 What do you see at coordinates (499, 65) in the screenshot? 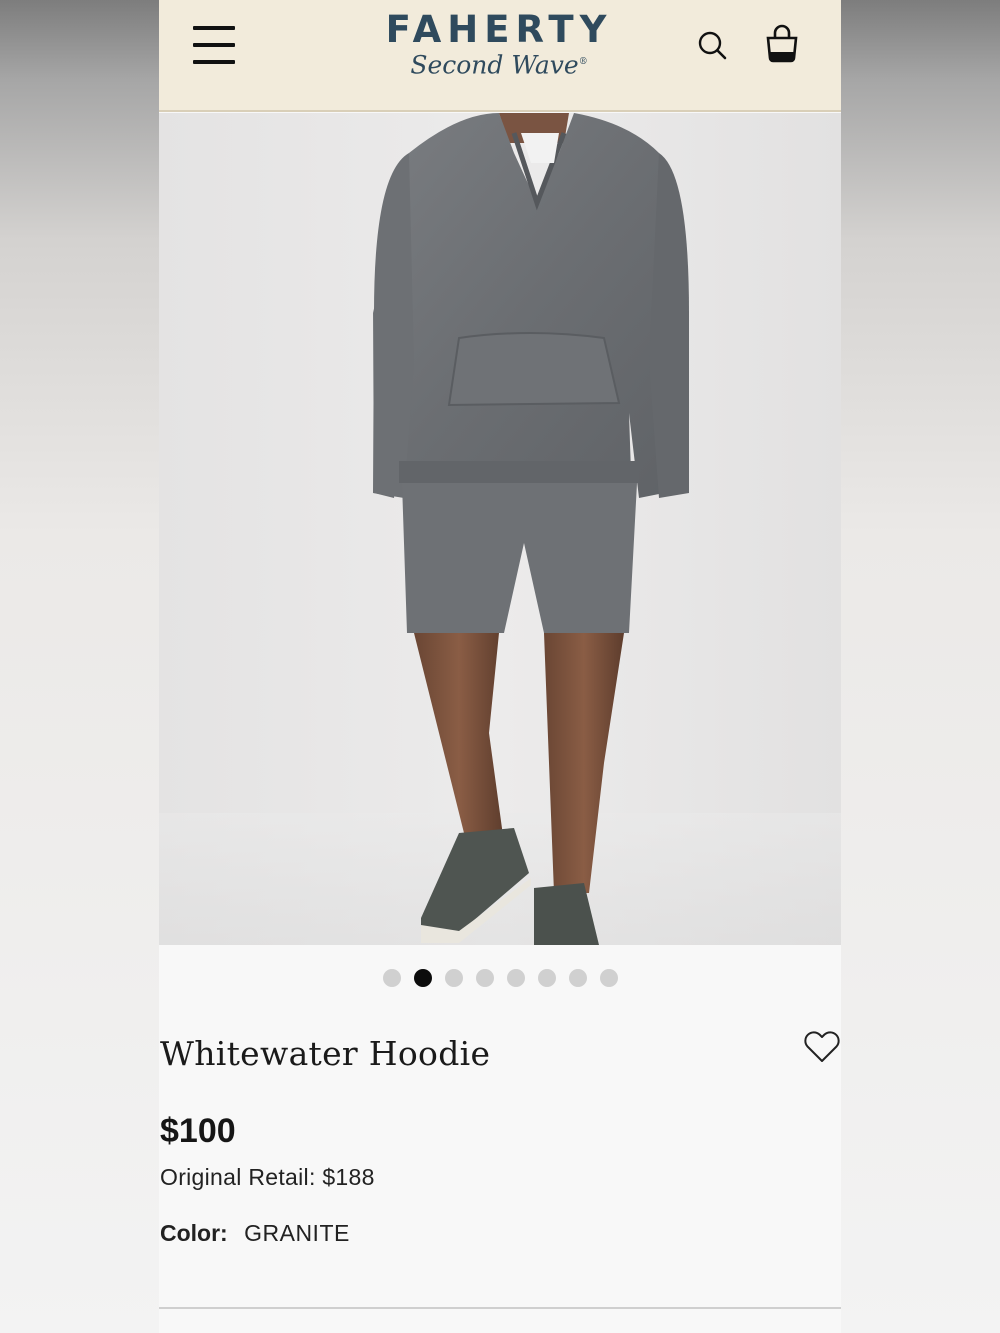
I see `brand-subname: Second Wave®` at bounding box center [499, 65].